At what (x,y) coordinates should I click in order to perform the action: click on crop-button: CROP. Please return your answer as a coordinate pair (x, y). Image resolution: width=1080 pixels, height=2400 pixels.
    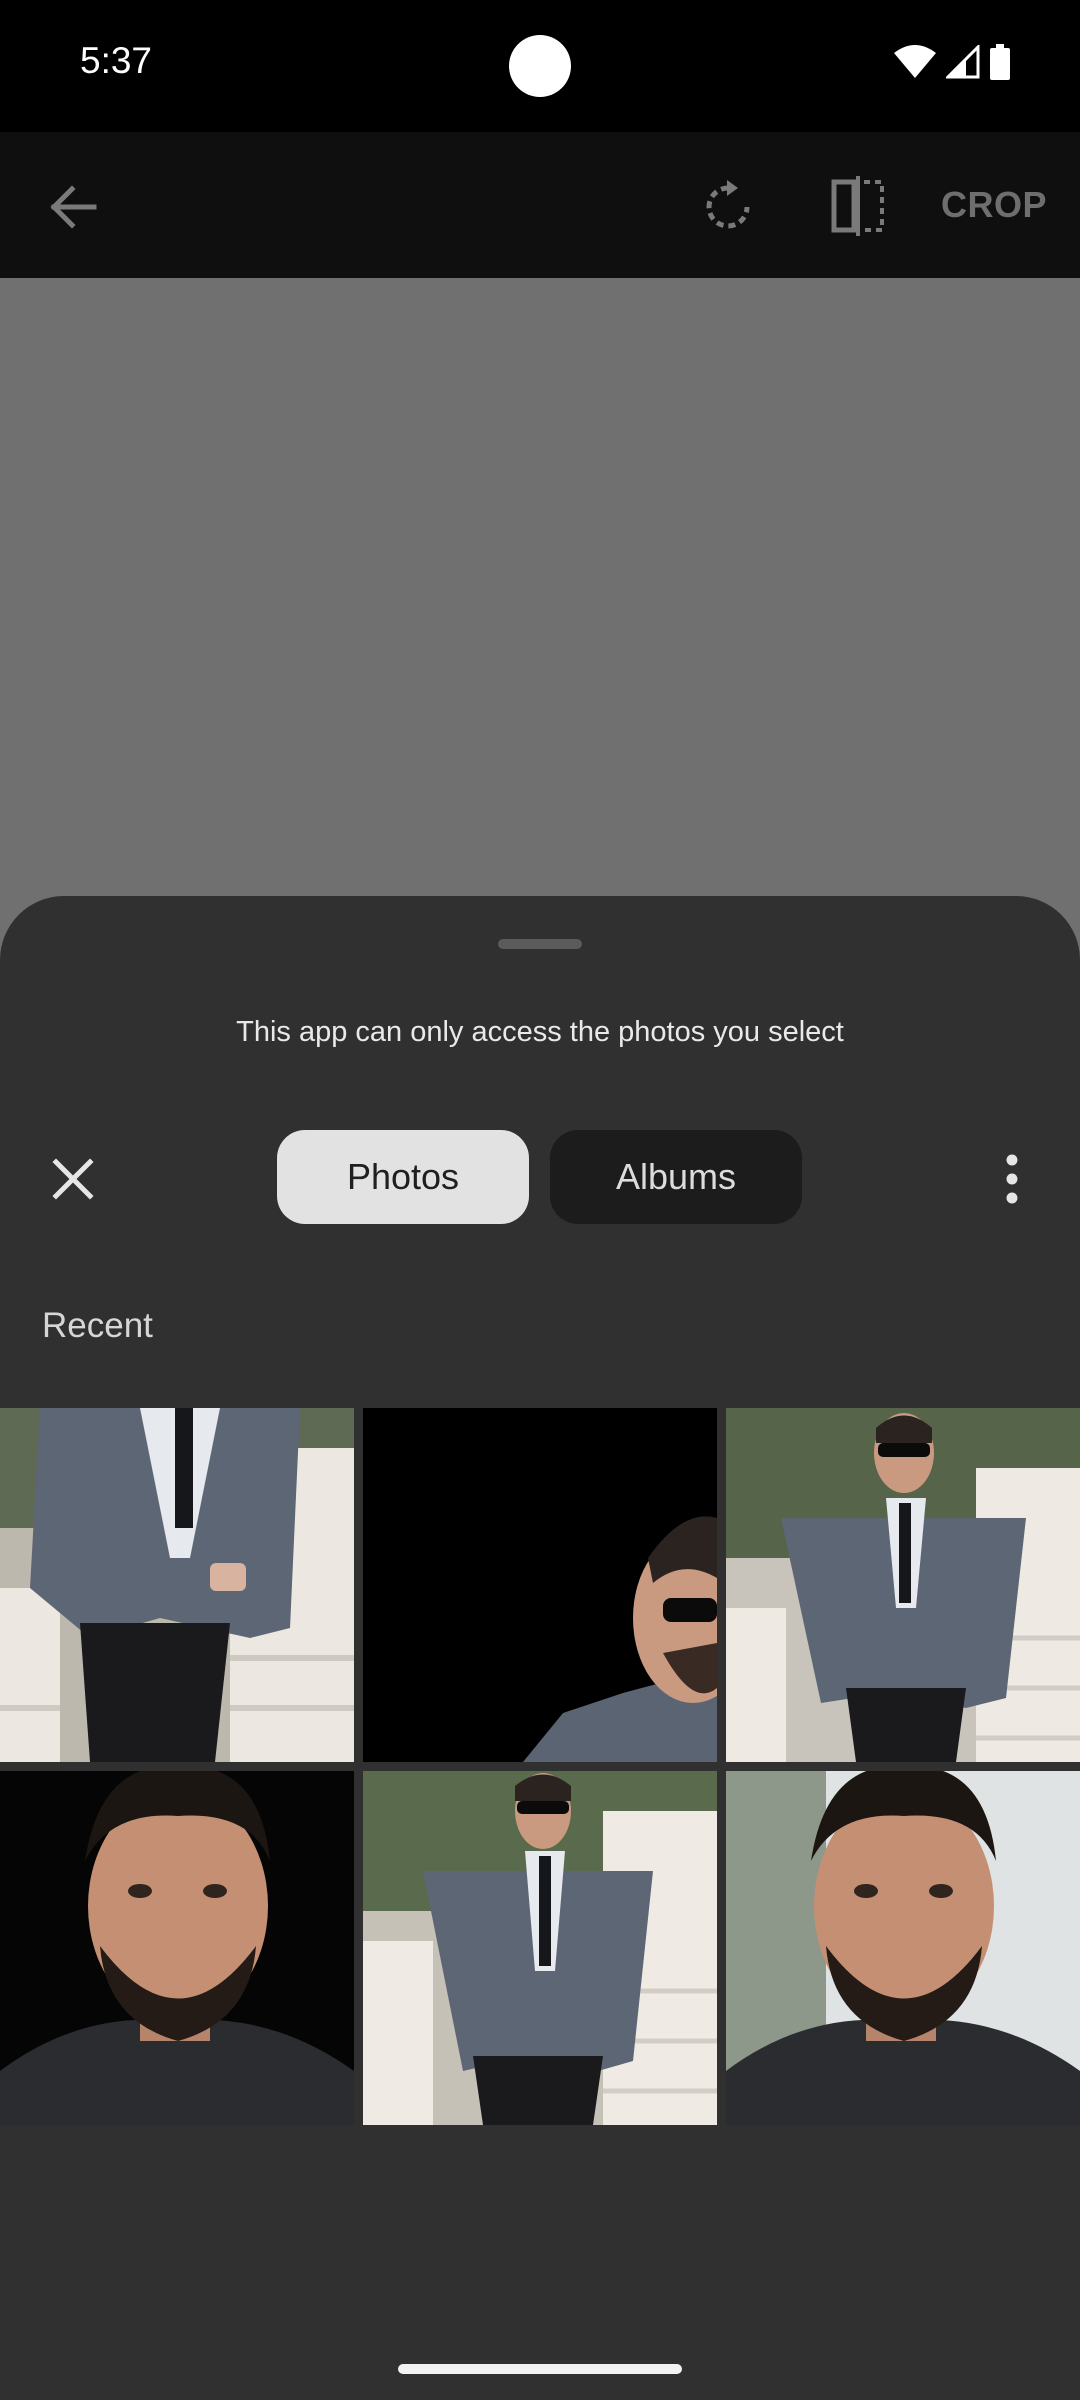
    Looking at the image, I should click on (994, 205).